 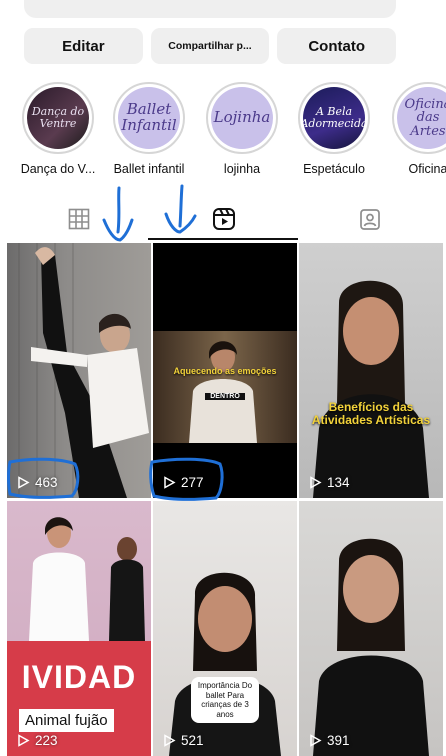 What do you see at coordinates (149, 169) in the screenshot?
I see `highlight-label: Ballet infantil` at bounding box center [149, 169].